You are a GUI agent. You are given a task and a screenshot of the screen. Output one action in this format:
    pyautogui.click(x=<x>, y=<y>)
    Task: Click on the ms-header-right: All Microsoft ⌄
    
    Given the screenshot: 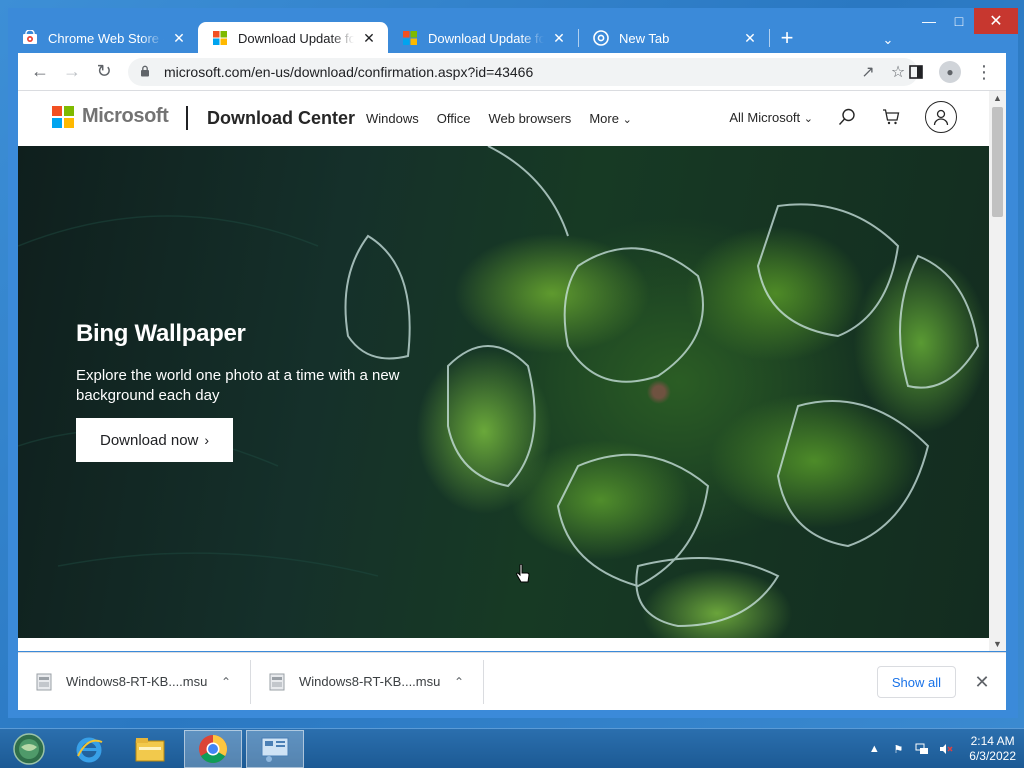 What is the action you would take?
    pyautogui.click(x=843, y=117)
    